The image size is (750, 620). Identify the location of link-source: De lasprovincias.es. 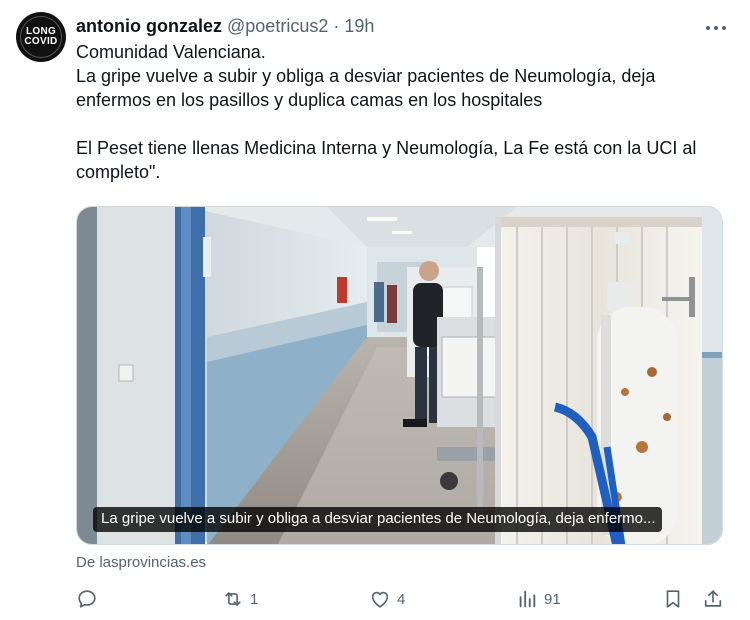
(141, 562).